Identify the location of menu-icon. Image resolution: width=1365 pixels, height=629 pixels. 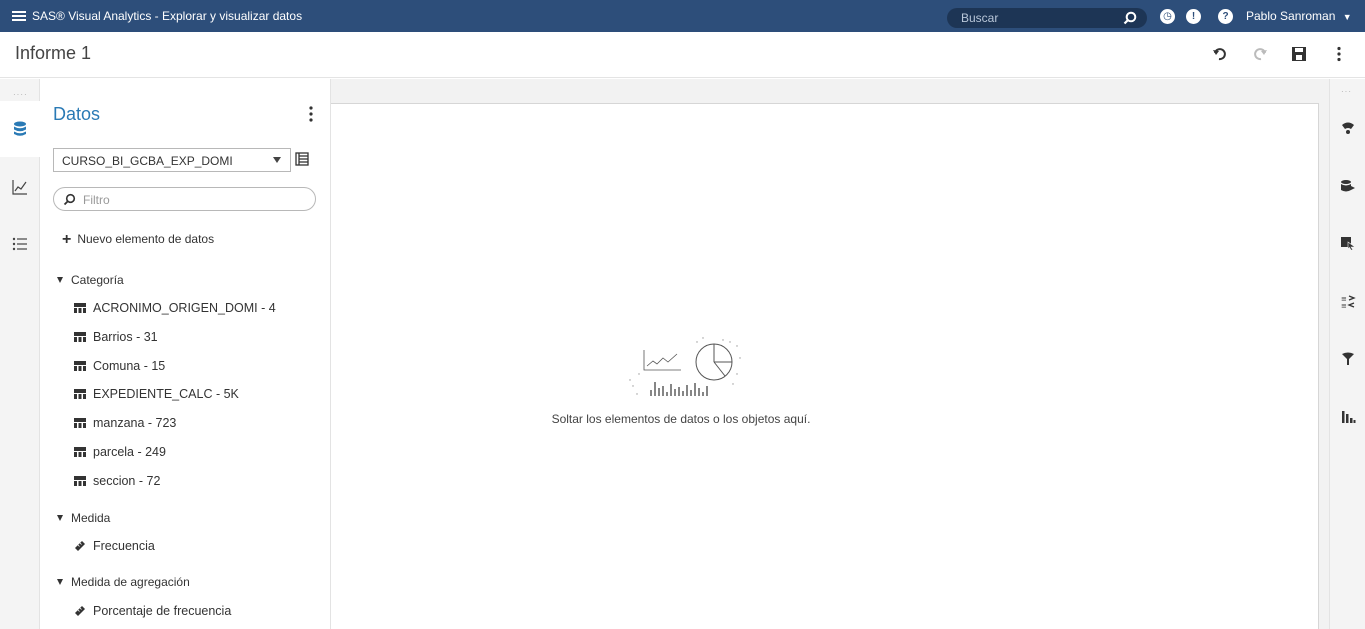
(19, 16).